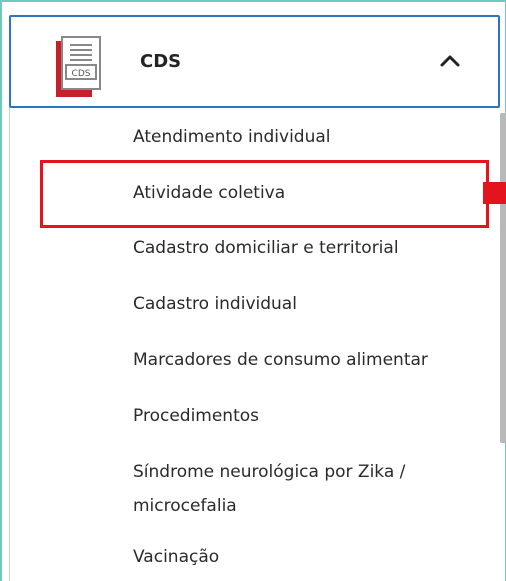 Image resolution: width=506 pixels, height=581 pixels. Describe the element at coordinates (308, 304) in the screenshot. I see `menu-item-cadastro-individual: Cadastro individual` at that location.